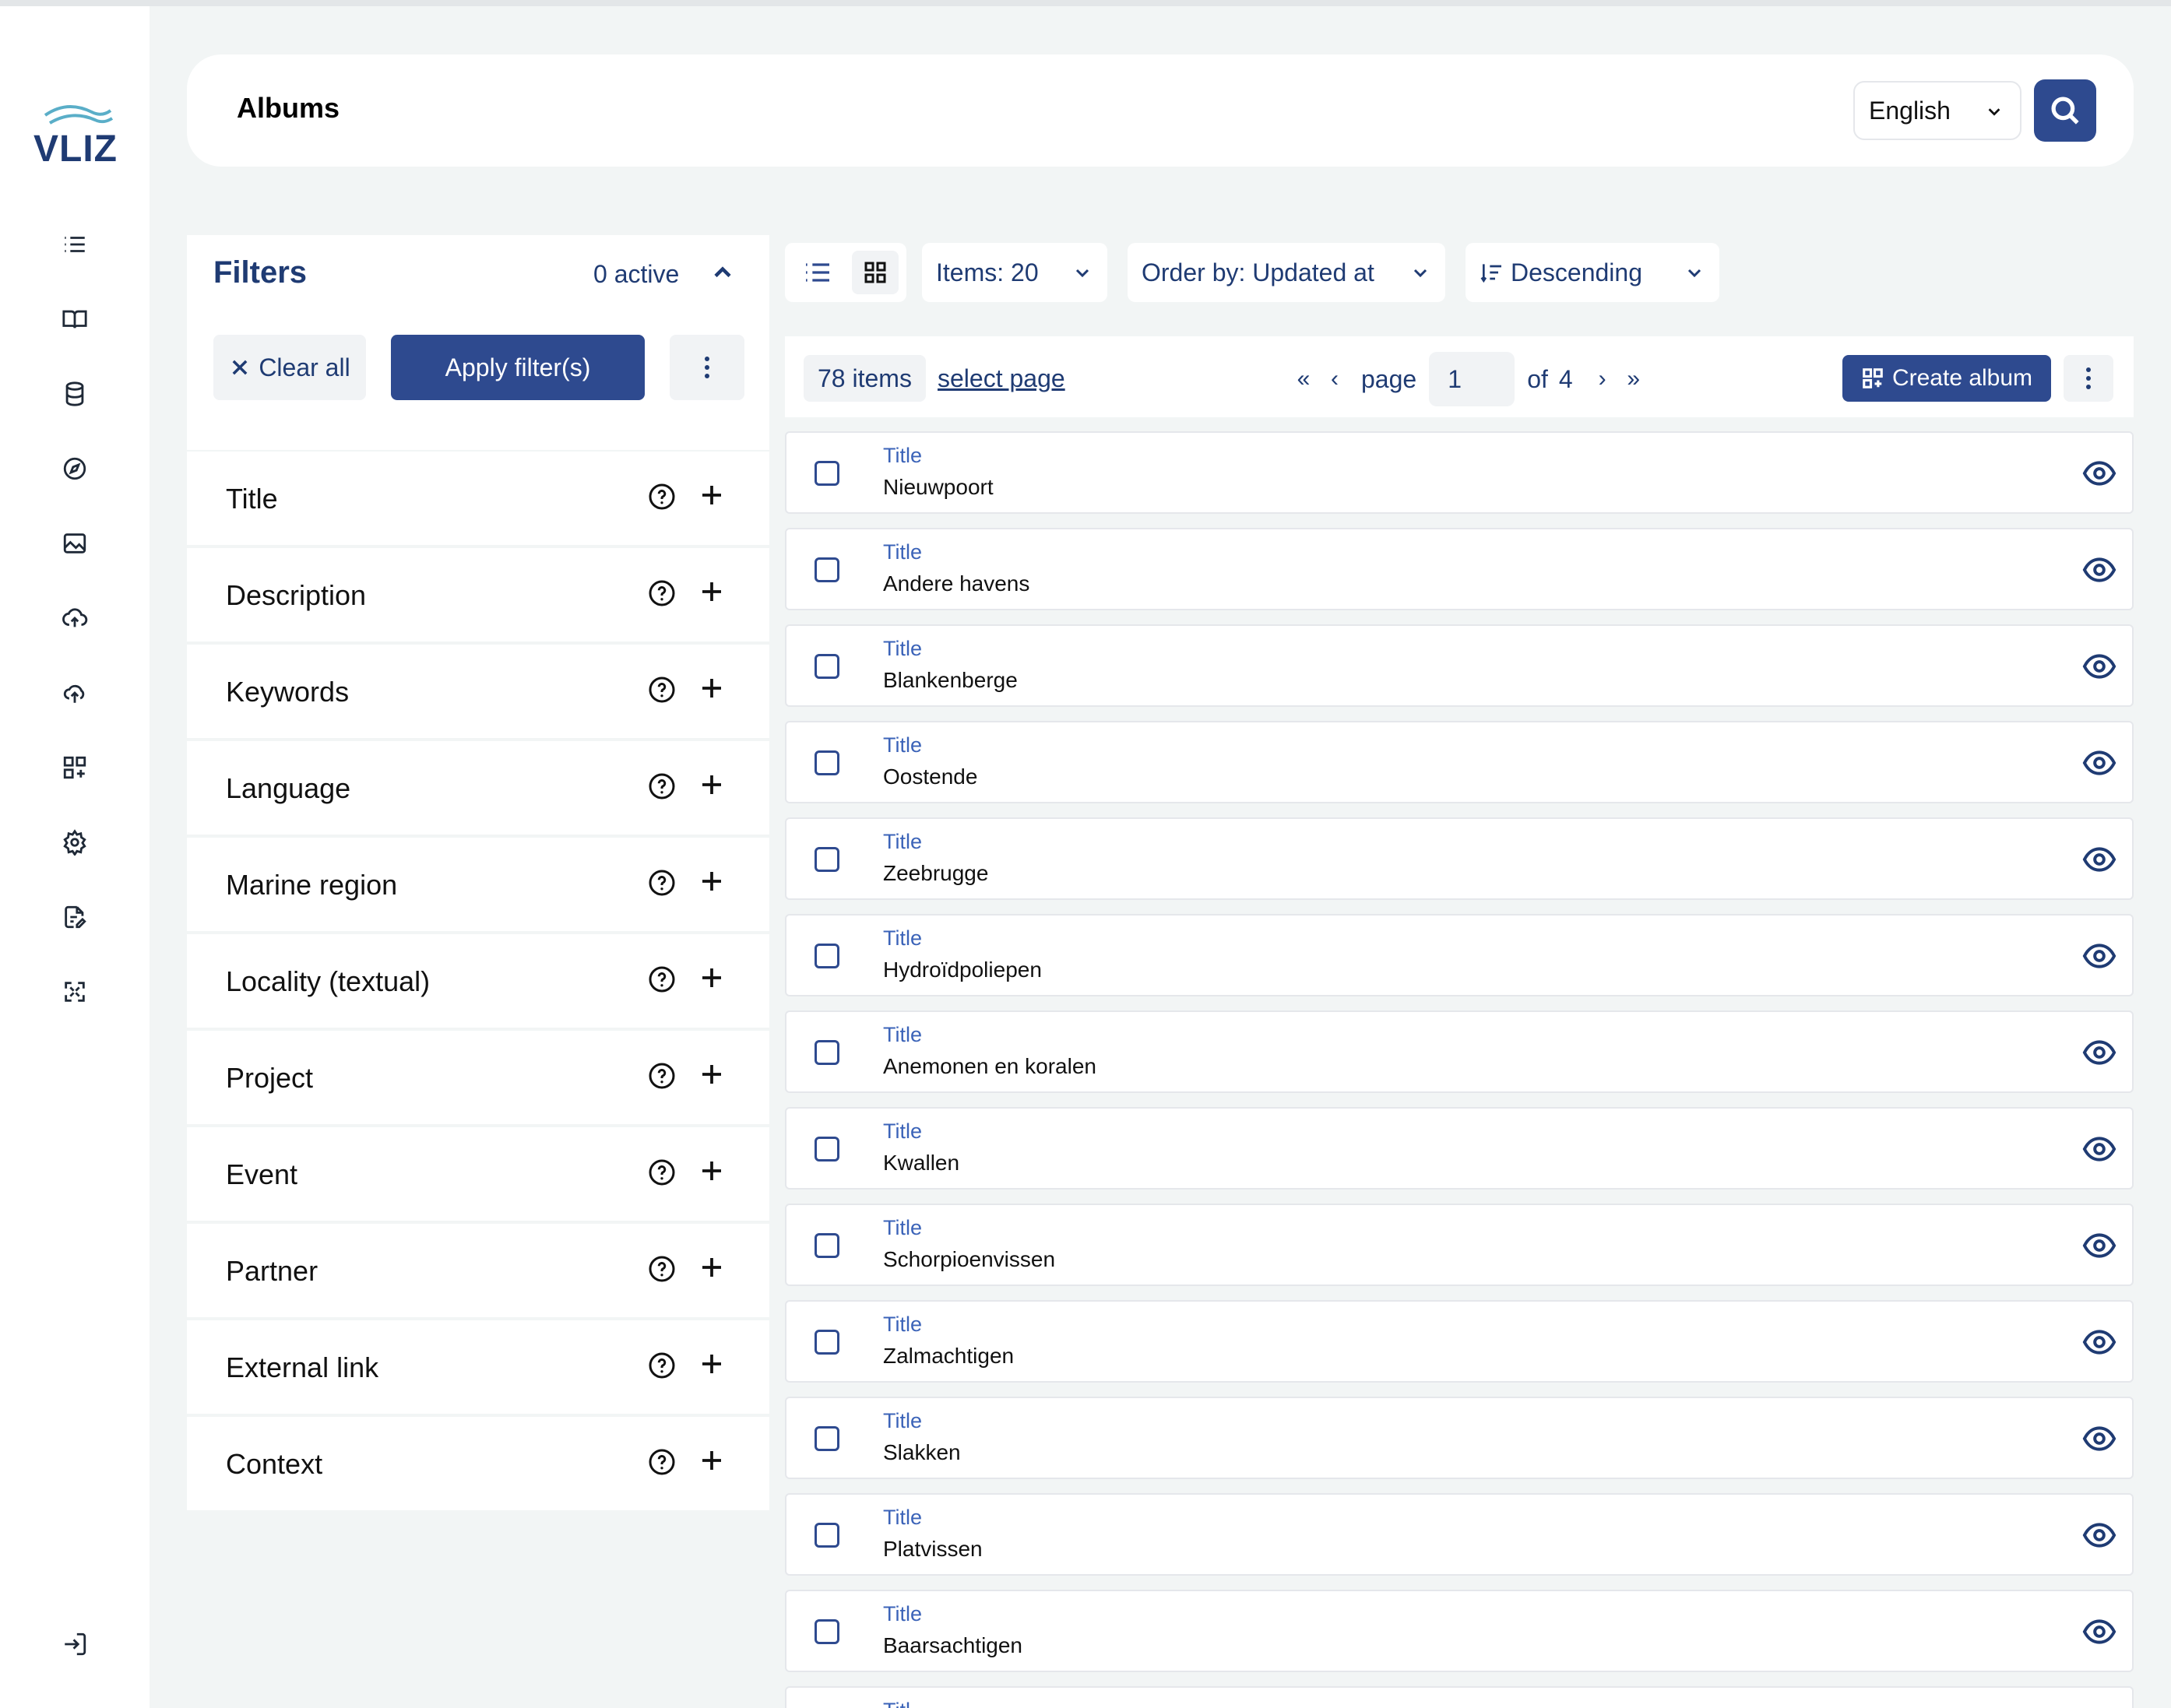 This screenshot has width=2171, height=1708. What do you see at coordinates (478, 1463) in the screenshot?
I see `filter-item: Context` at bounding box center [478, 1463].